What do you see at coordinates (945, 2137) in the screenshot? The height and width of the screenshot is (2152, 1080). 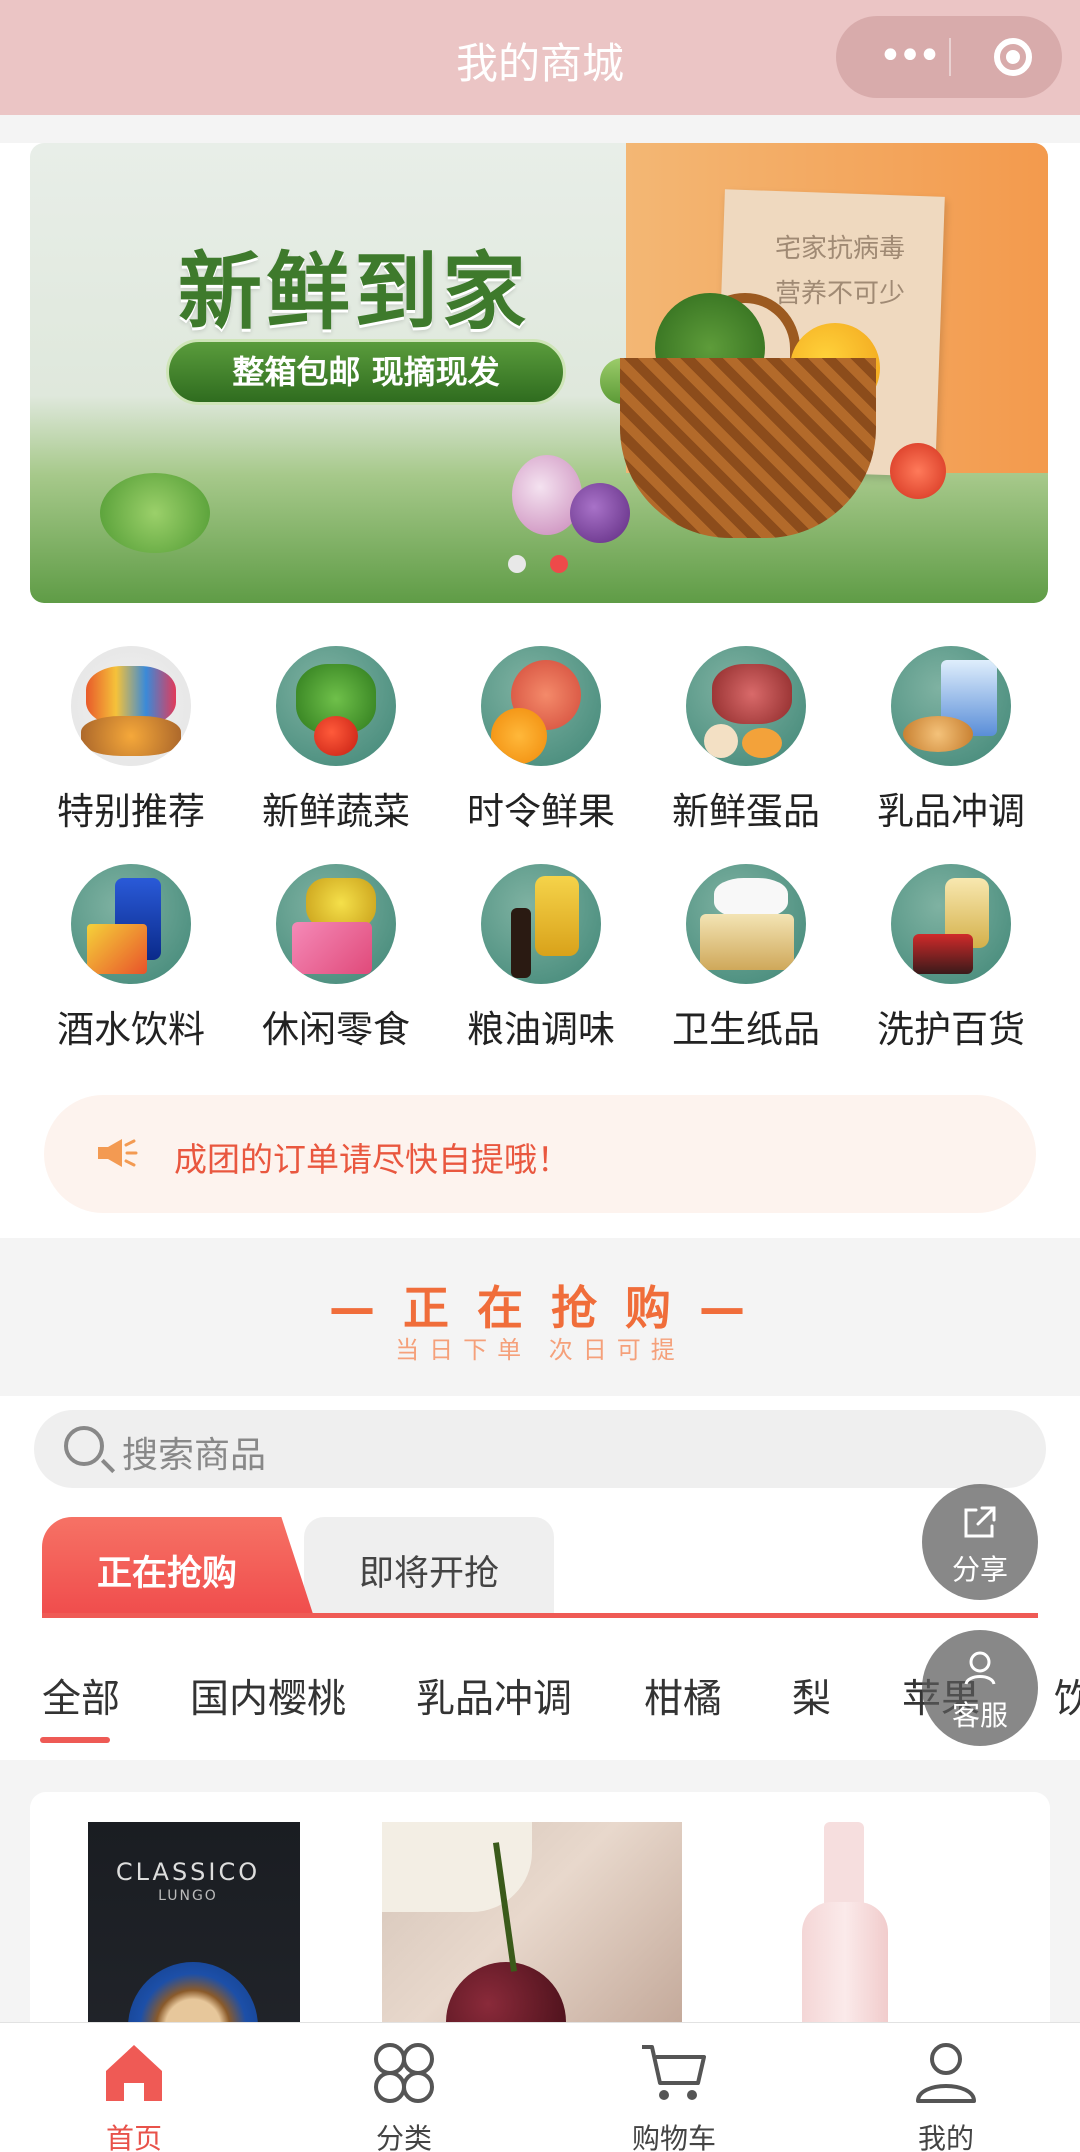 I see `nav-label: 我的` at bounding box center [945, 2137].